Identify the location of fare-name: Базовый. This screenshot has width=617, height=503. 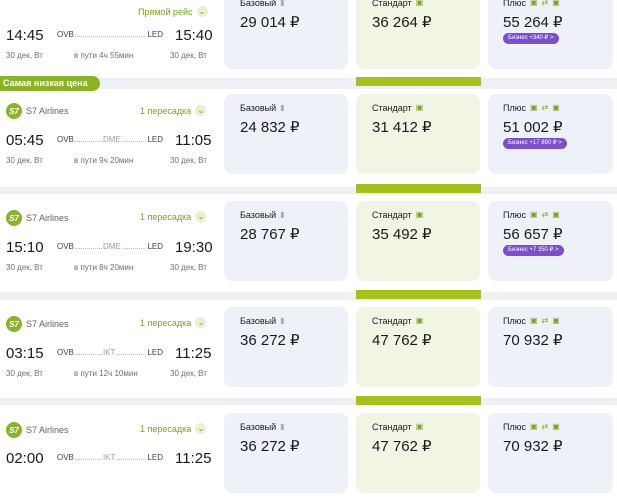
(258, 427).